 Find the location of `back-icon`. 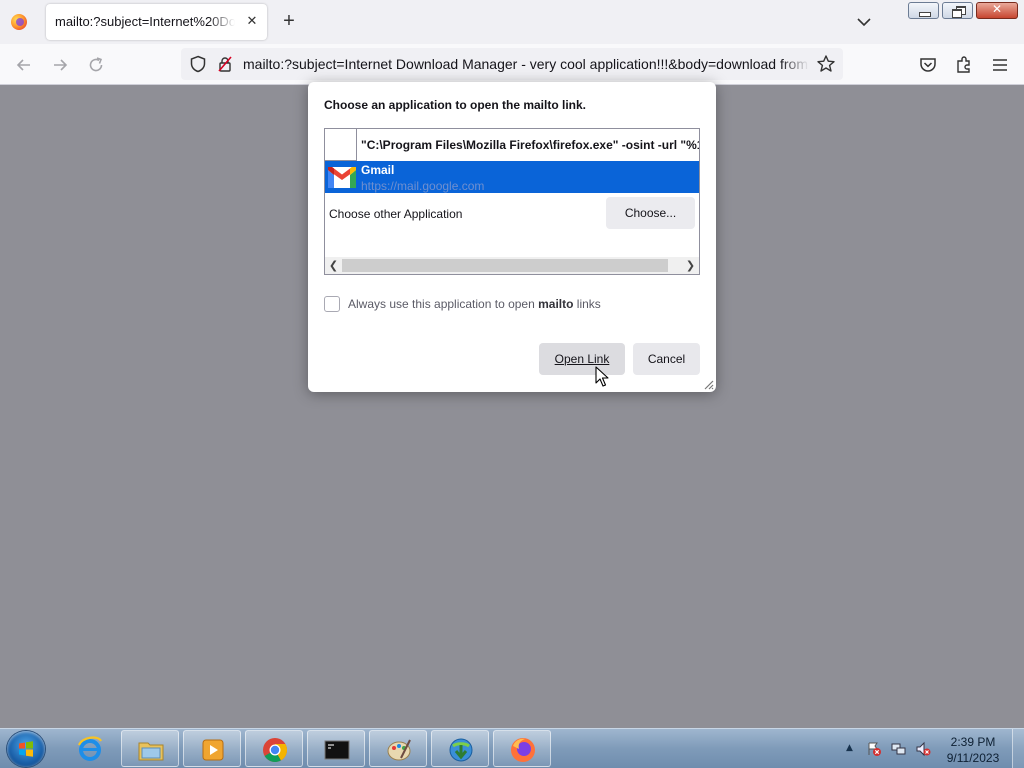

back-icon is located at coordinates (24, 65).